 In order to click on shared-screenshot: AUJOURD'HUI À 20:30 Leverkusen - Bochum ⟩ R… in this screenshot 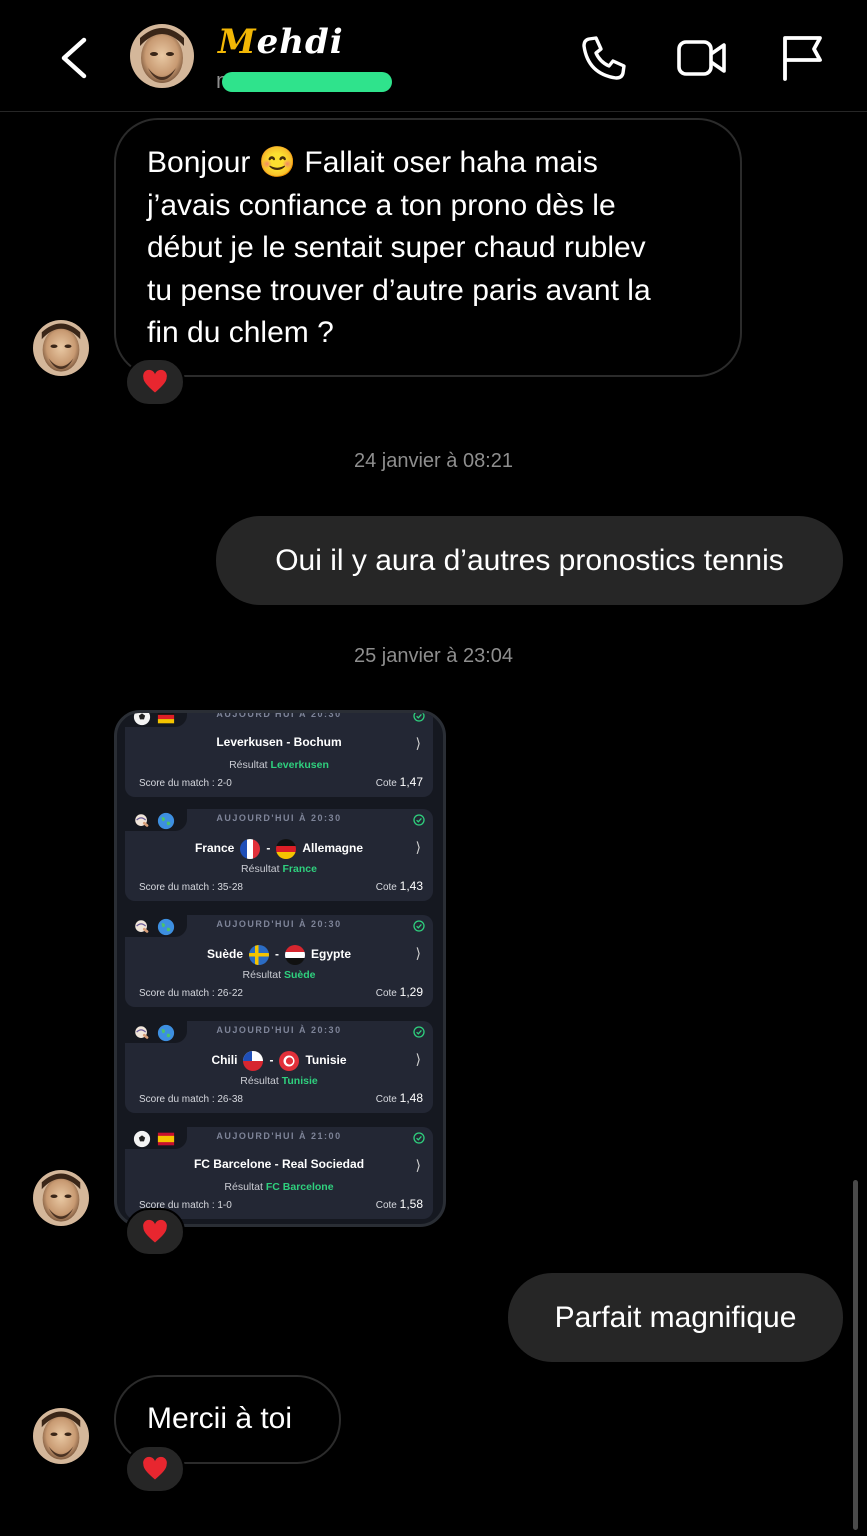, I will do `click(280, 968)`.